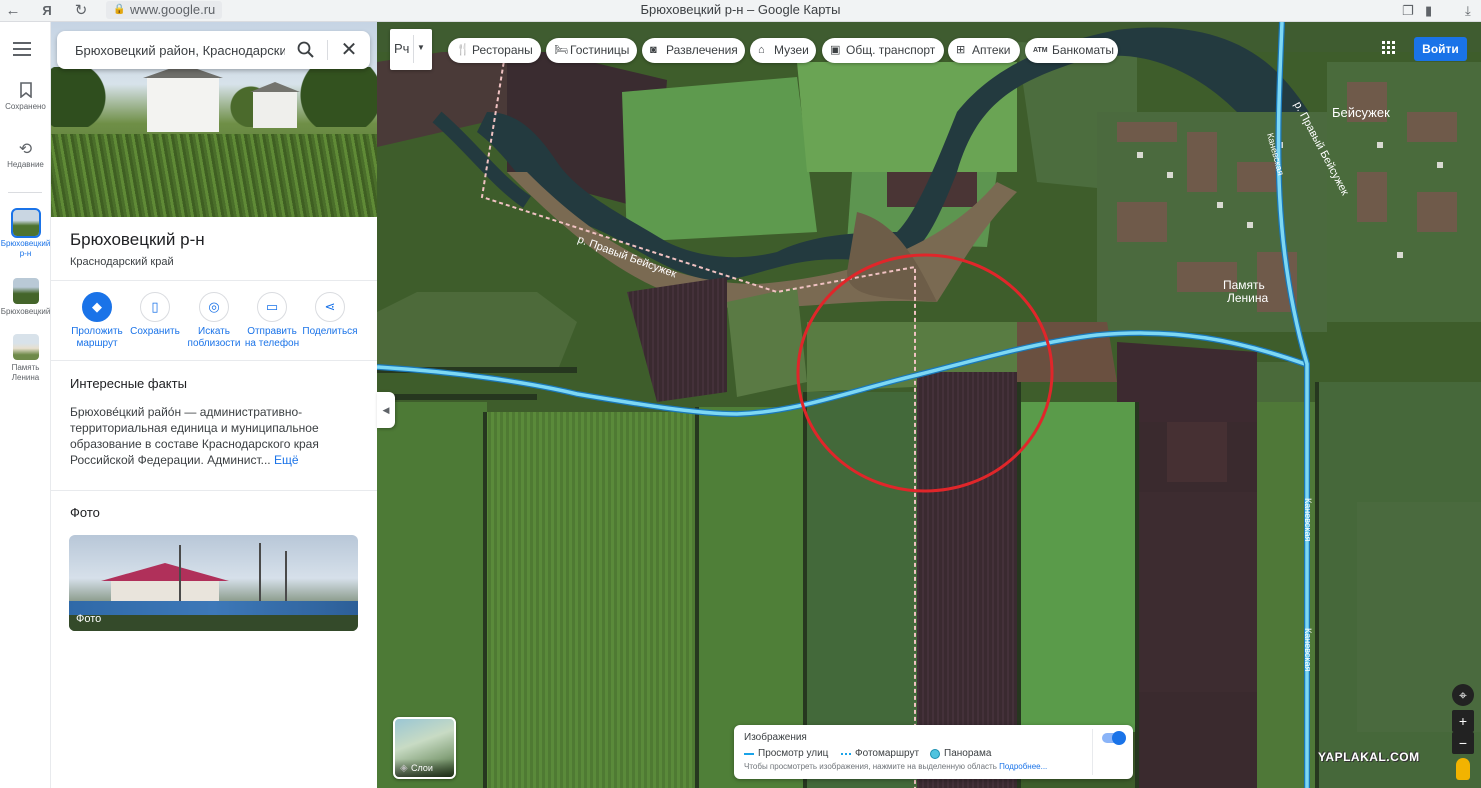 The width and height of the screenshot is (1481, 788). Describe the element at coordinates (214, 337) in the screenshot. I see `nearby-label: Искать поблизости` at that location.